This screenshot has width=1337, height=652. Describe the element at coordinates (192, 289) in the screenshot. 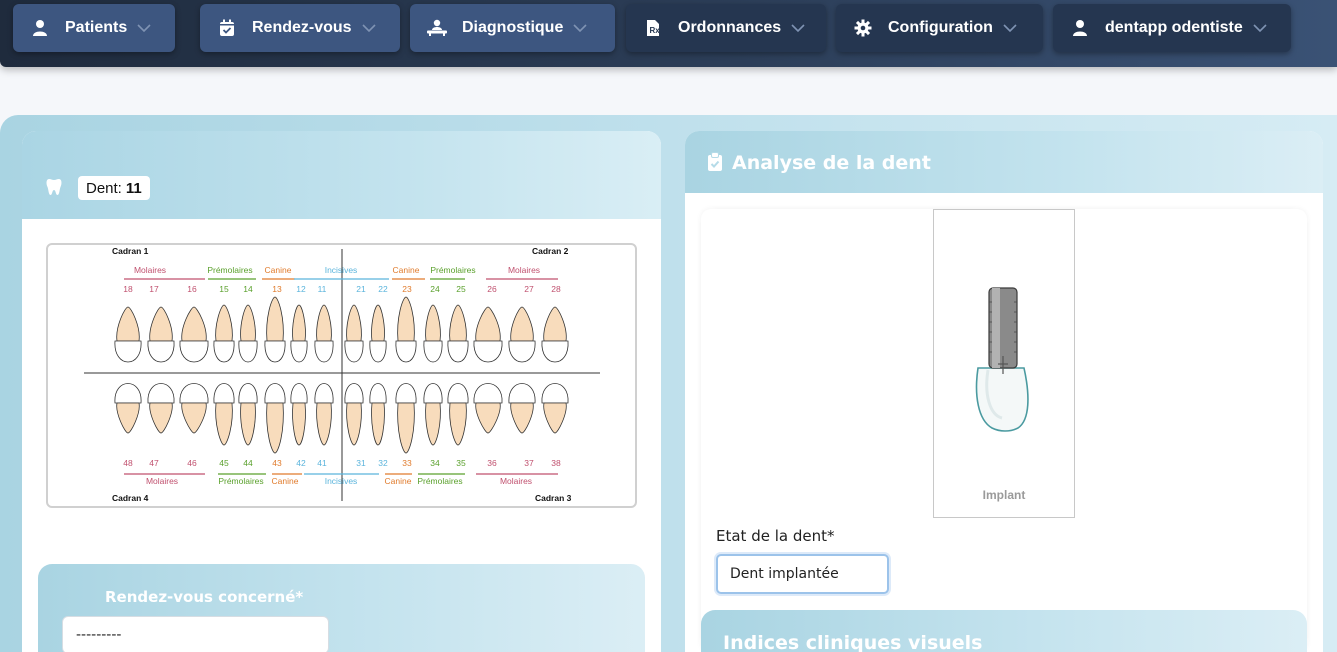

I see `tooth-number-16: 16` at that location.